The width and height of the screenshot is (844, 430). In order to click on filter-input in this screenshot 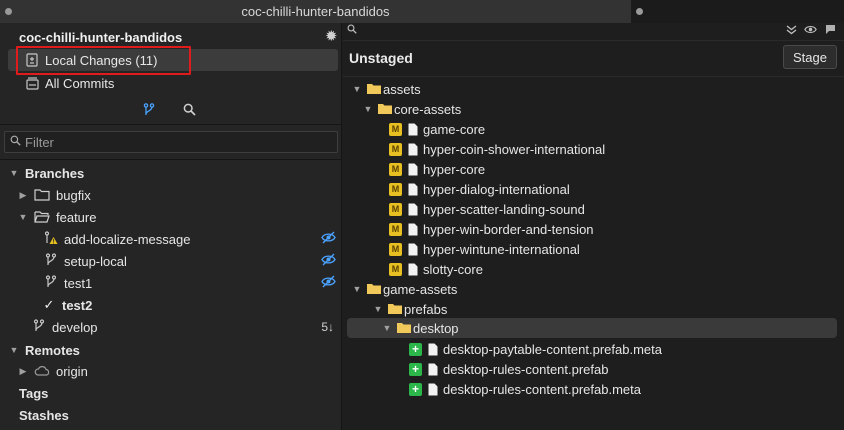, I will do `click(170, 142)`.